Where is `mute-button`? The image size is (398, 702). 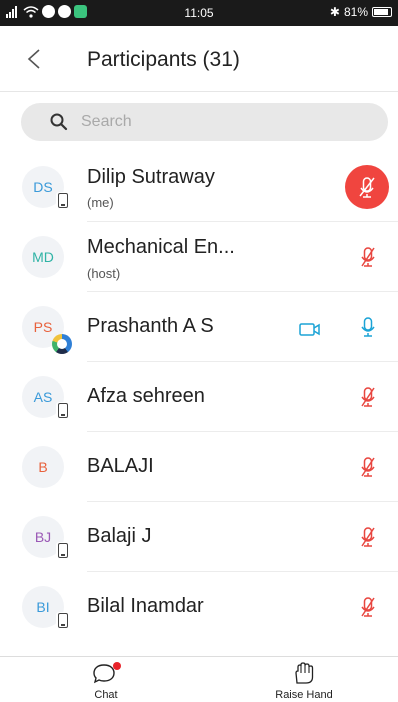
mute-button is located at coordinates (367, 187).